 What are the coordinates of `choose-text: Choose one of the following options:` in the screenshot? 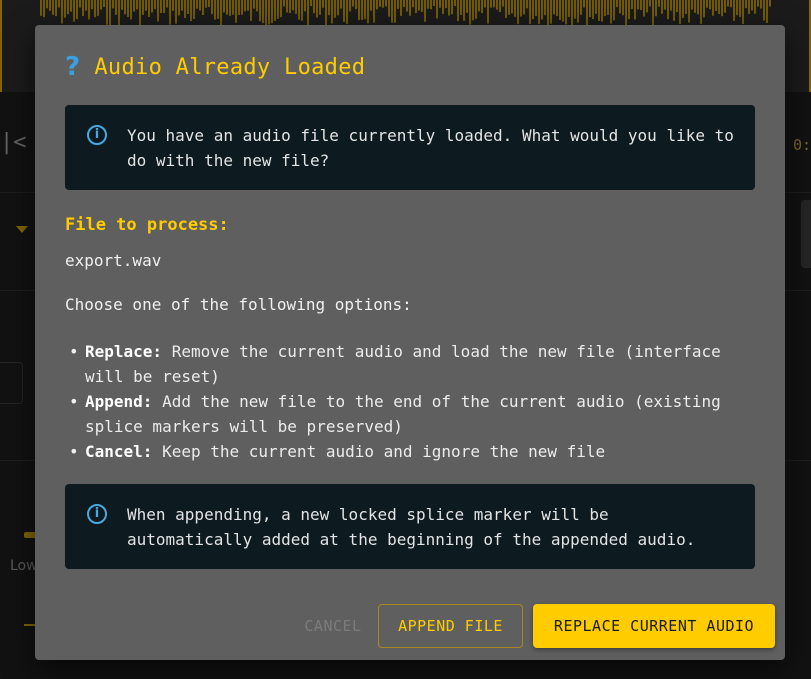 It's located at (238, 304).